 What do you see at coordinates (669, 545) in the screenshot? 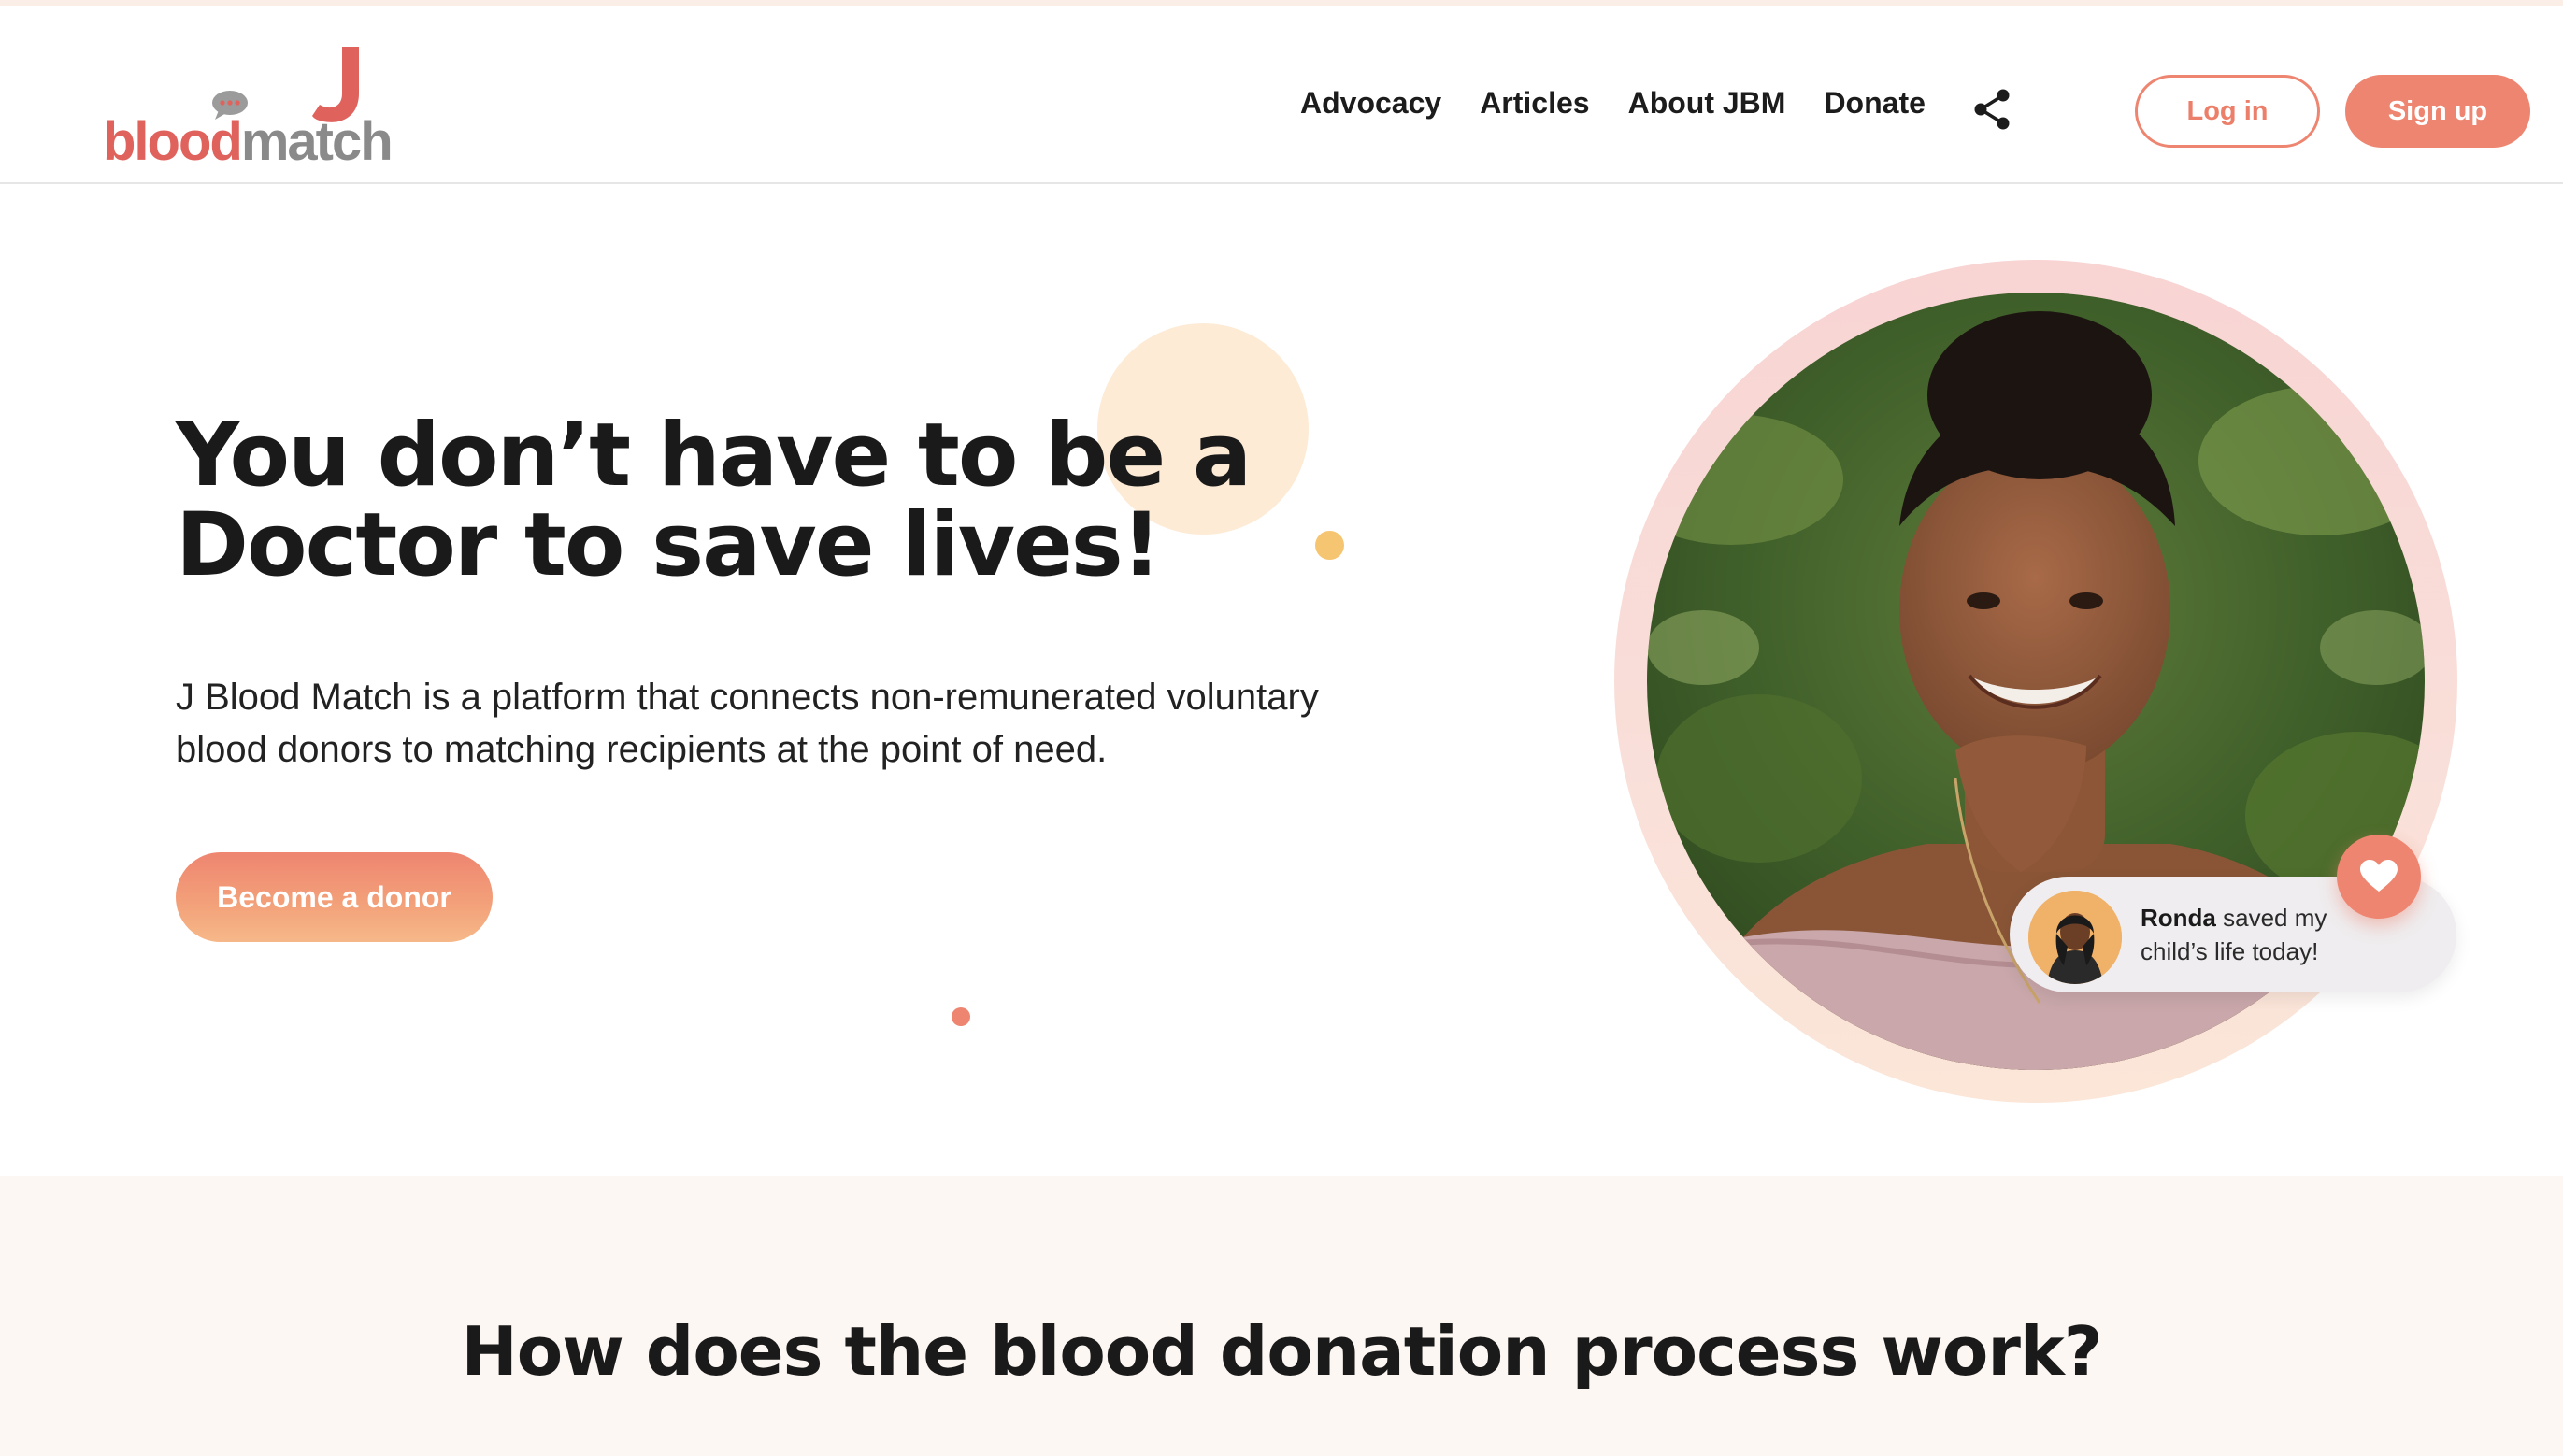
I see `hero-title-line-2: Doctor to save lives!` at bounding box center [669, 545].